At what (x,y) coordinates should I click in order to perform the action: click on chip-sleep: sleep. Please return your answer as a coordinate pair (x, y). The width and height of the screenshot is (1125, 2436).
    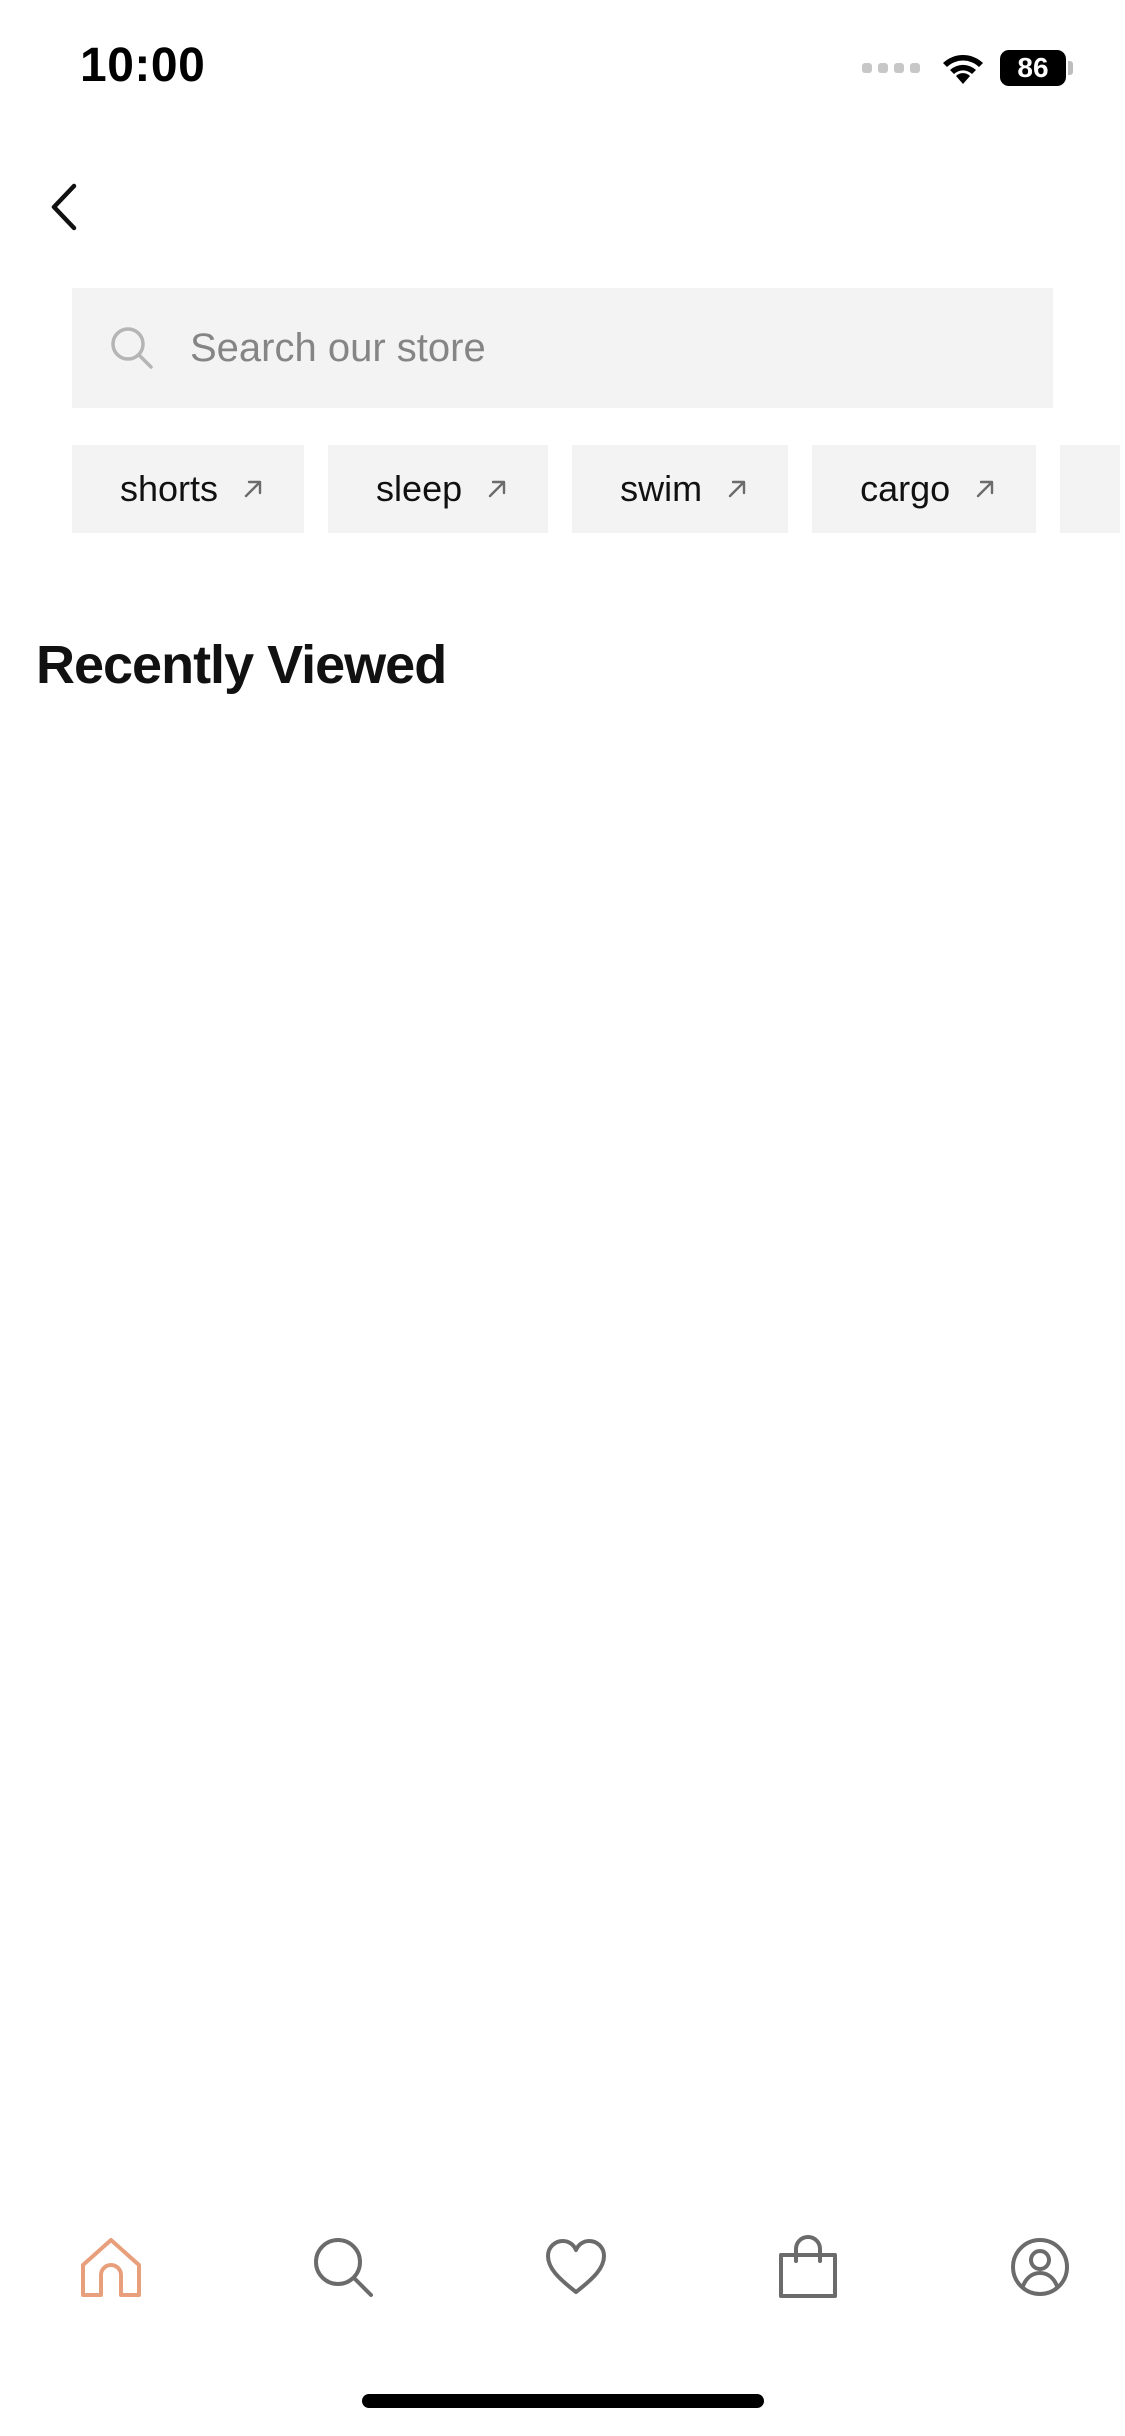
    Looking at the image, I should click on (438, 489).